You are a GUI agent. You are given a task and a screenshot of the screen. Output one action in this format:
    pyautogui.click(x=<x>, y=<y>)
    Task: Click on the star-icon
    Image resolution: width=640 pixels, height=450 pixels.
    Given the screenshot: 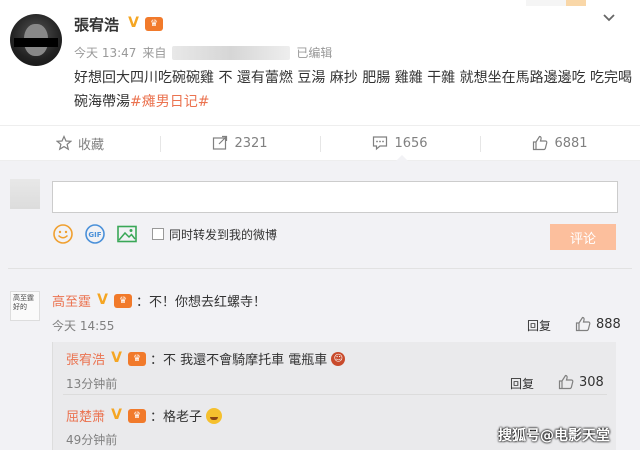 What is the action you would take?
    pyautogui.click(x=63, y=143)
    